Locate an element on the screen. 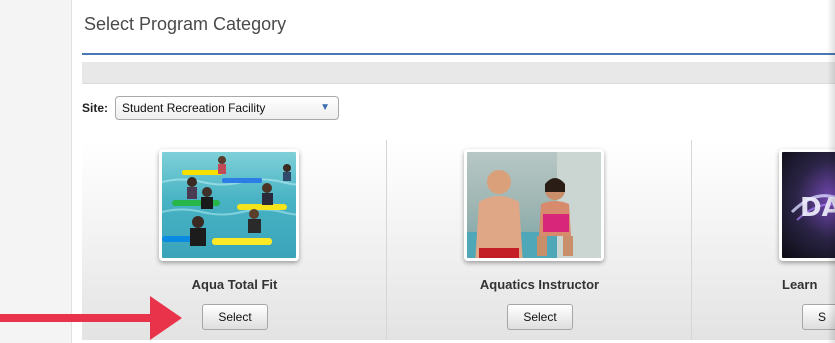  site-filter: Site: Student Recreation Facility ▼ is located at coordinates (211, 108).